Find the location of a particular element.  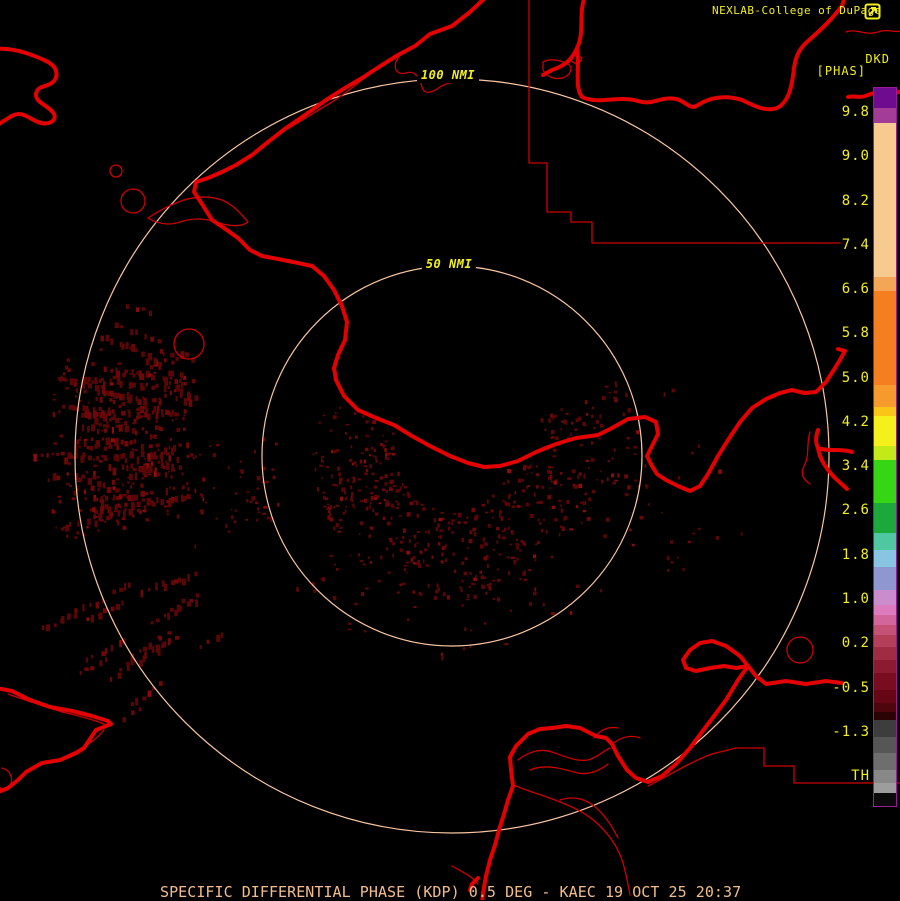

county-border-staircase is located at coordinates (684, 122).